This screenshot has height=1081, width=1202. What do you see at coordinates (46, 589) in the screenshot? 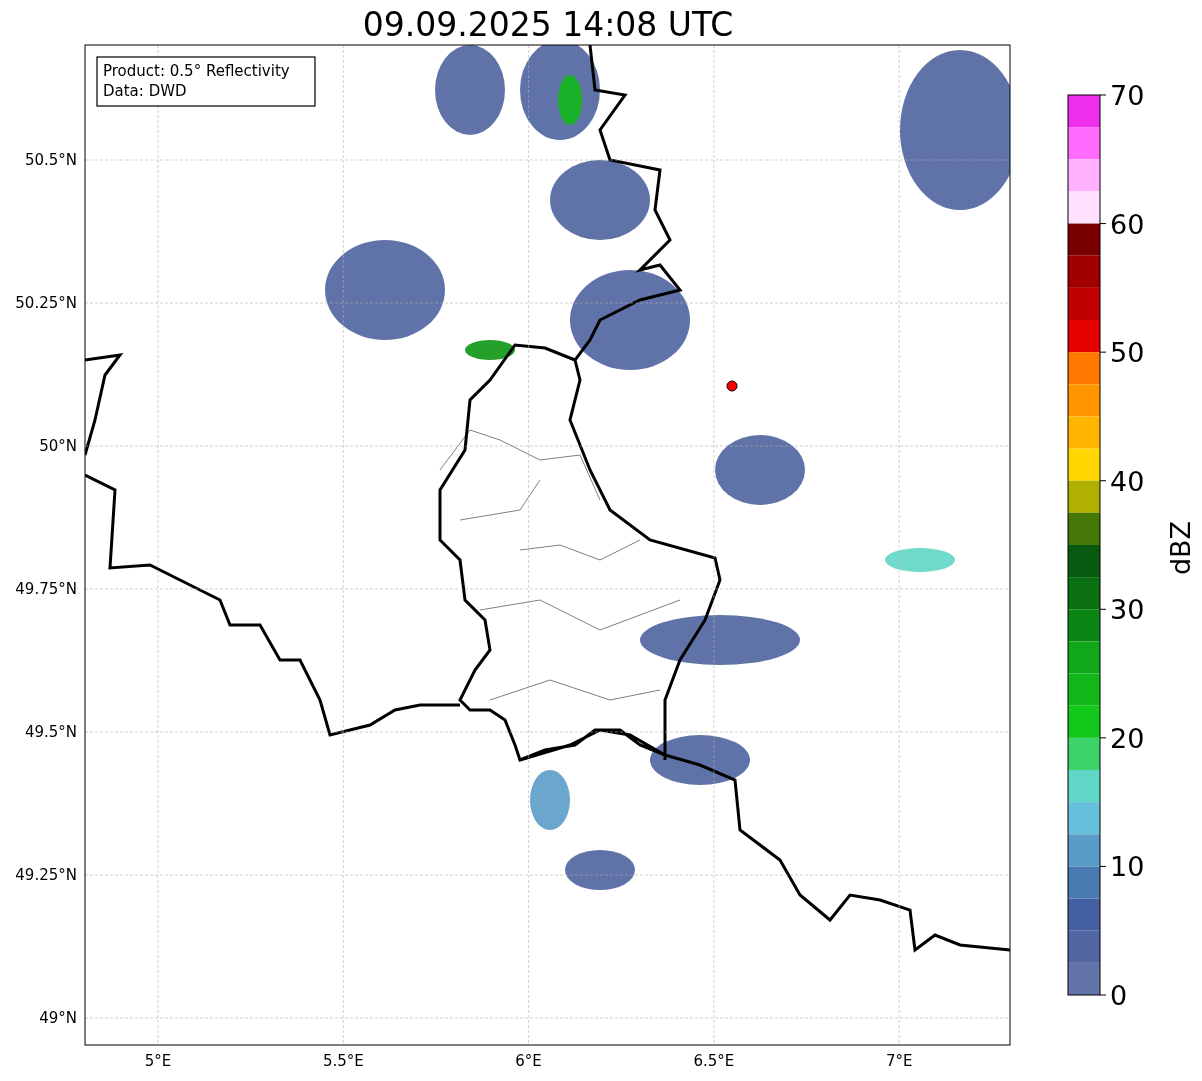
I see `latitude-label: 49.75°N` at bounding box center [46, 589].